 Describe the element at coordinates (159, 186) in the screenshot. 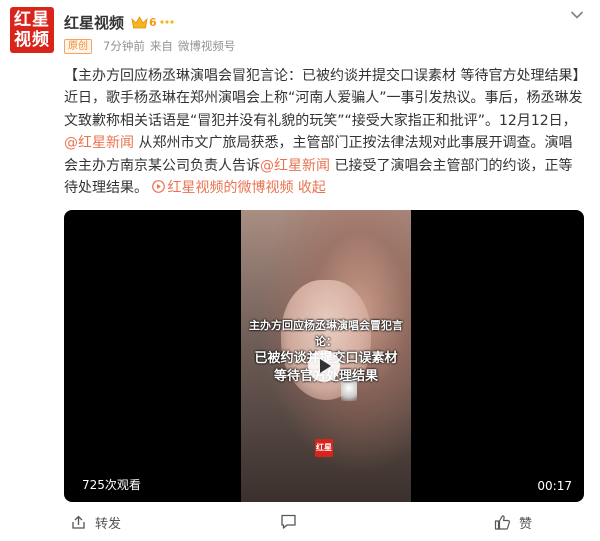

I see `video-link-icon` at that location.